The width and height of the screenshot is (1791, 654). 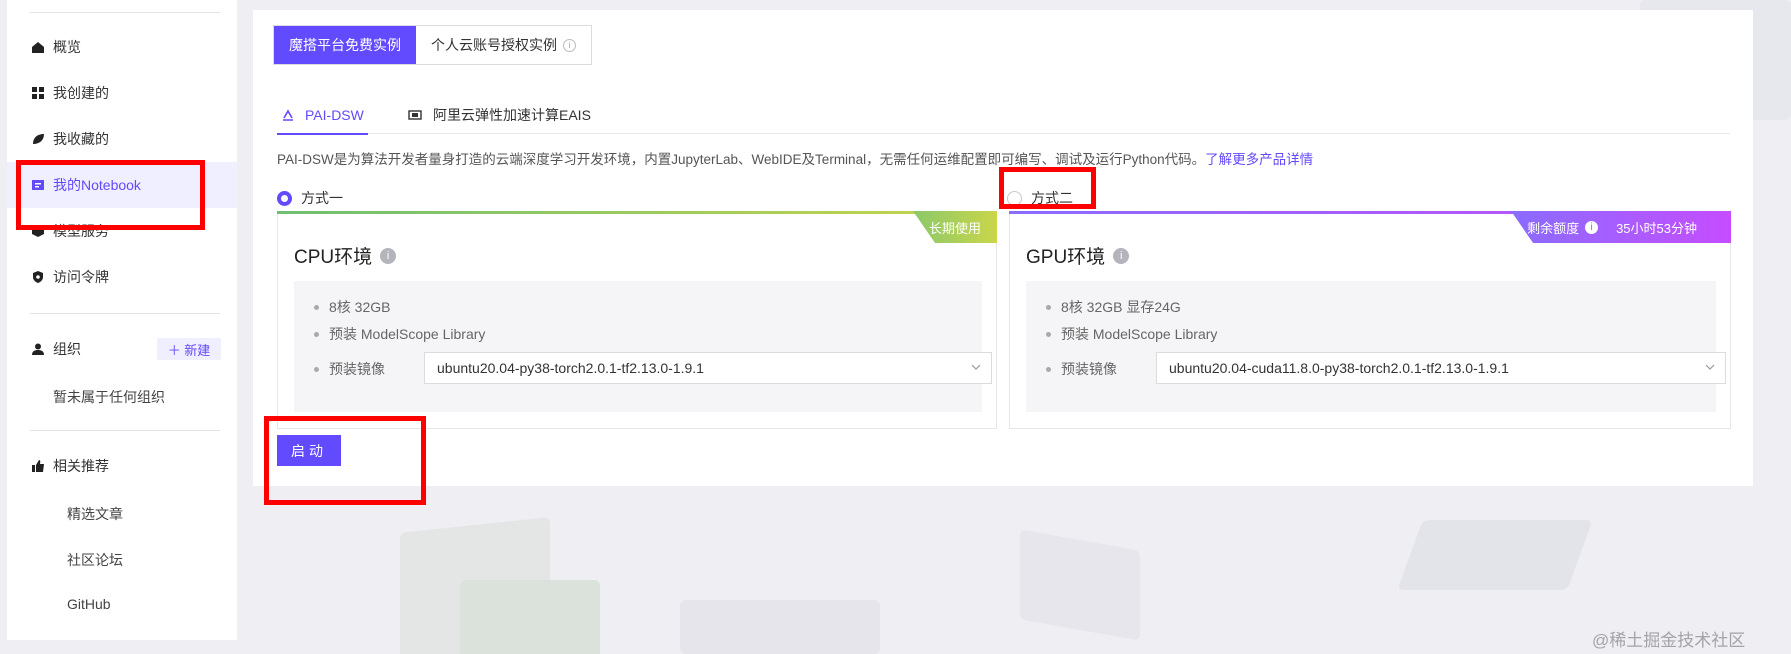 What do you see at coordinates (122, 466) in the screenshot?
I see `sidebar-item-recommend: 相关推荐` at bounding box center [122, 466].